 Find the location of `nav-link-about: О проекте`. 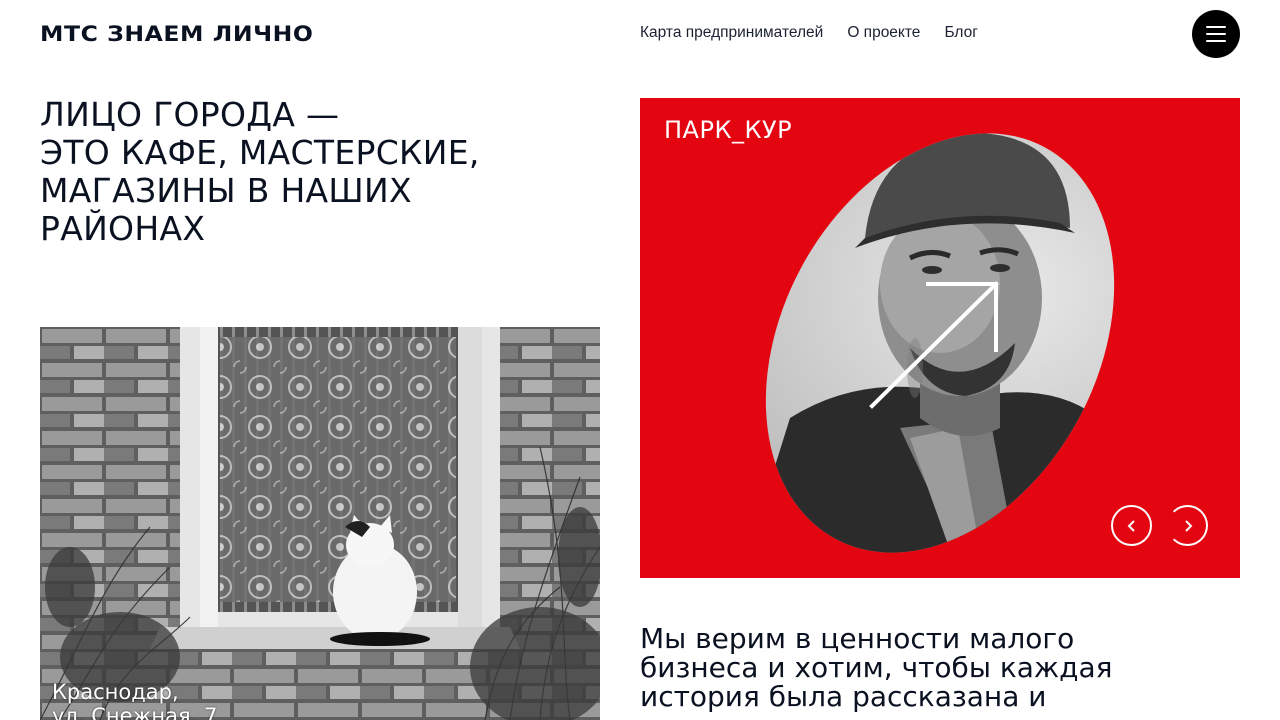

nav-link-about: О проекте is located at coordinates (883, 33).